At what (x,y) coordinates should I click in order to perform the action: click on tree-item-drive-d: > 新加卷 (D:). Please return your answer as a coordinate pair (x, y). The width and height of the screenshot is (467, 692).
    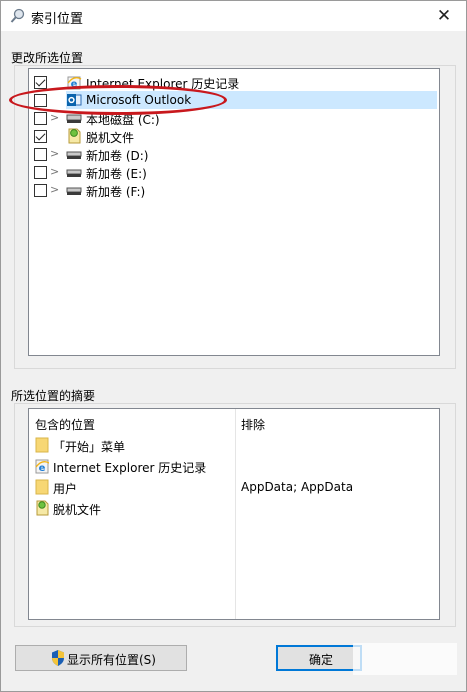
    Looking at the image, I should click on (233, 154).